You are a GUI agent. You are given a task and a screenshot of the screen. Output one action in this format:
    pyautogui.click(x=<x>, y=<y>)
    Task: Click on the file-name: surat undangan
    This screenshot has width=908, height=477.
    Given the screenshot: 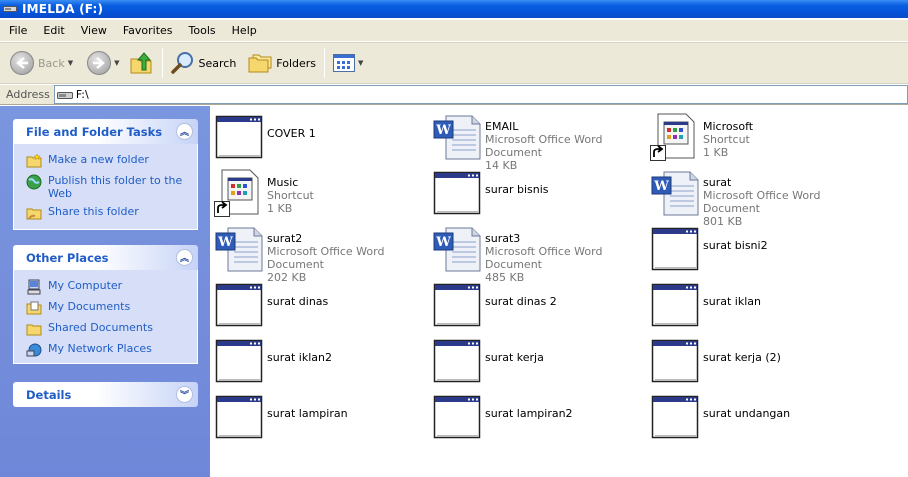 What is the action you would take?
    pyautogui.click(x=747, y=413)
    